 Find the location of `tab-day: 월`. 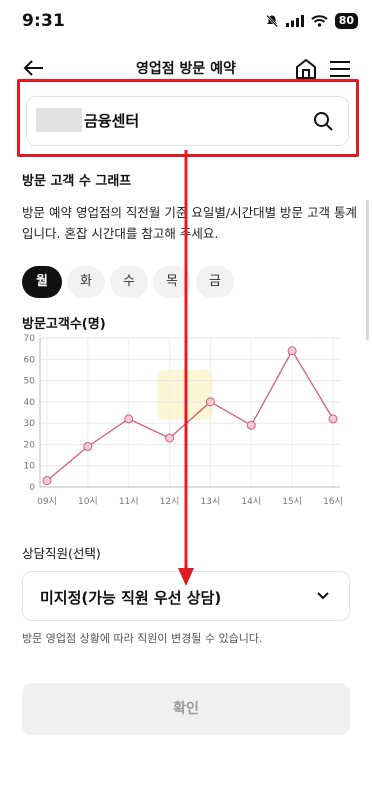

tab-day: 월 is located at coordinates (42, 282).